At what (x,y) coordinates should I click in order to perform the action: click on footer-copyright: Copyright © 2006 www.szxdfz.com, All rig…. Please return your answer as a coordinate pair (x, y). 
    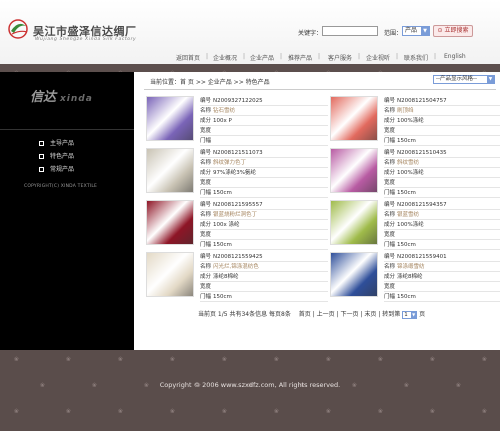
    Looking at the image, I should click on (250, 385).